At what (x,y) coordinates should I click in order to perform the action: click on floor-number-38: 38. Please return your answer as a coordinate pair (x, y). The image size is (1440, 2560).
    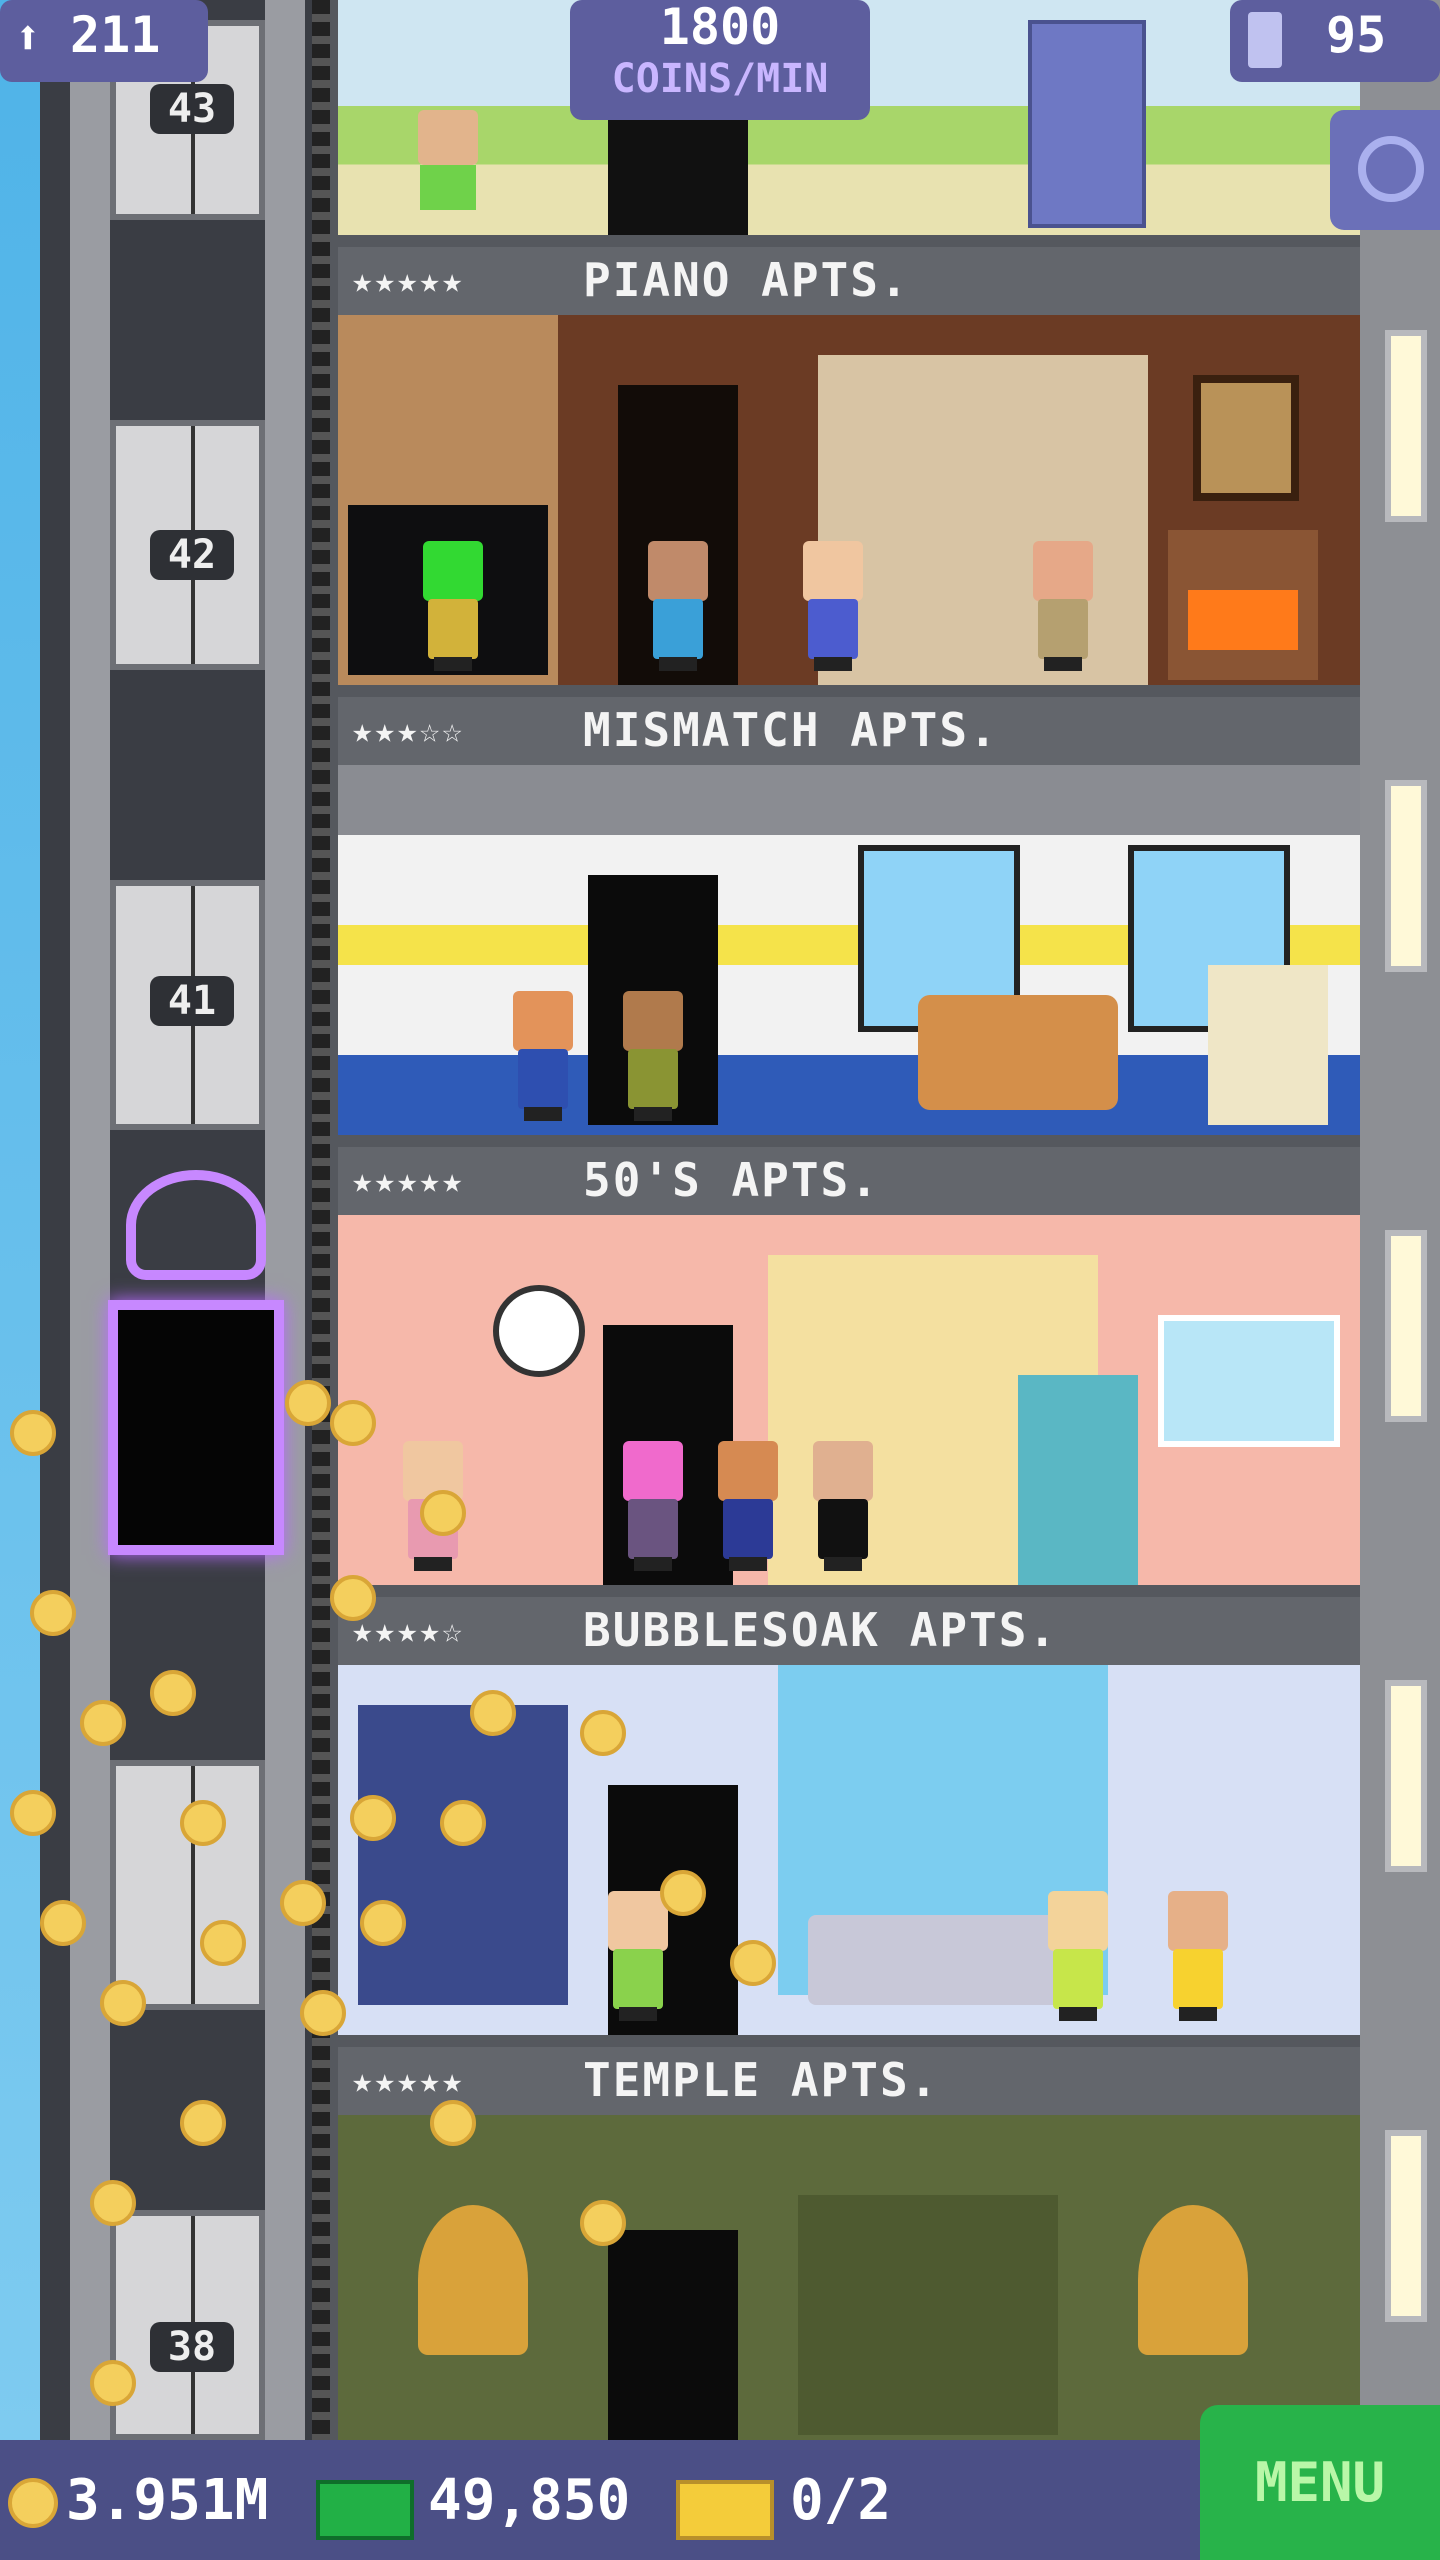
    Looking at the image, I should click on (192, 2347).